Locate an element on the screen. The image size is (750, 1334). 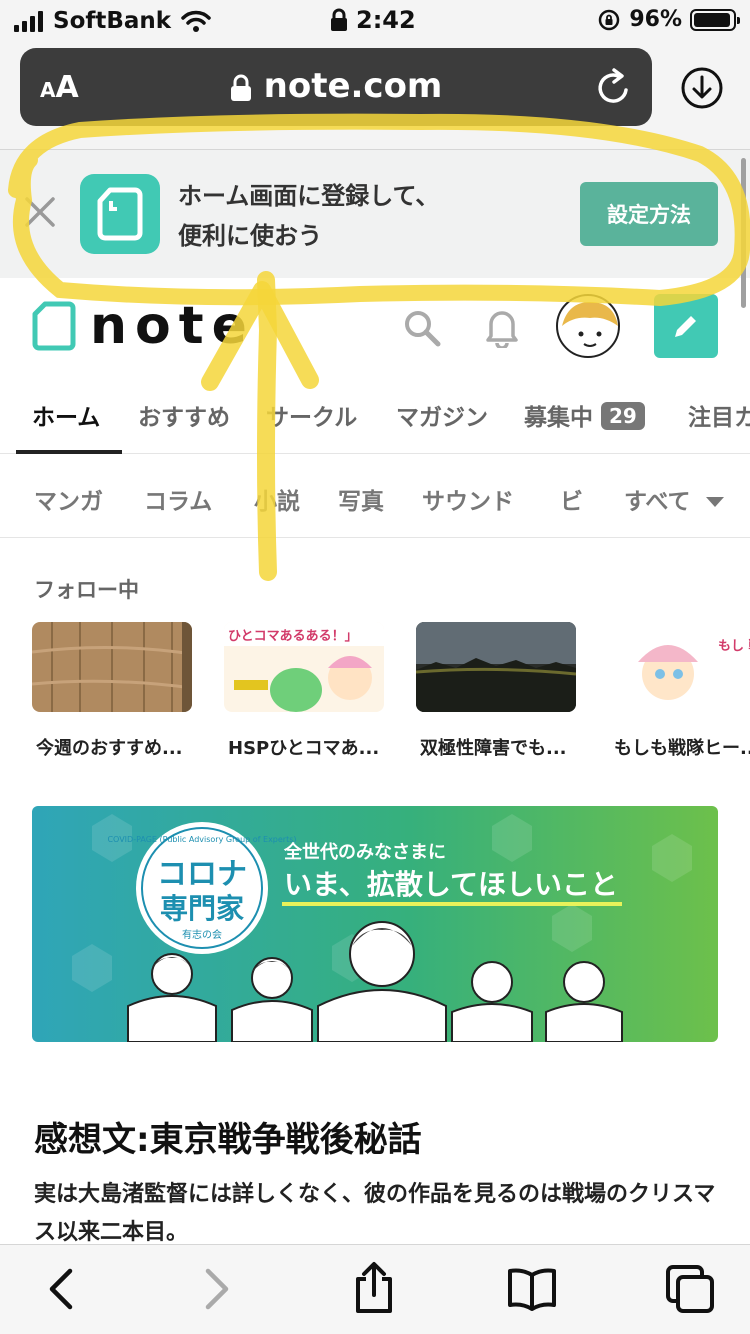
secure-lock-icon is located at coordinates (240, 87).